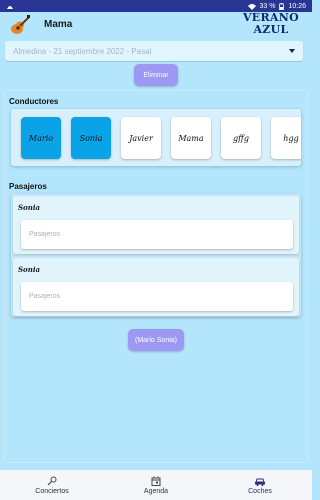  I want to click on battery-text: 33 %, so click(267, 6).